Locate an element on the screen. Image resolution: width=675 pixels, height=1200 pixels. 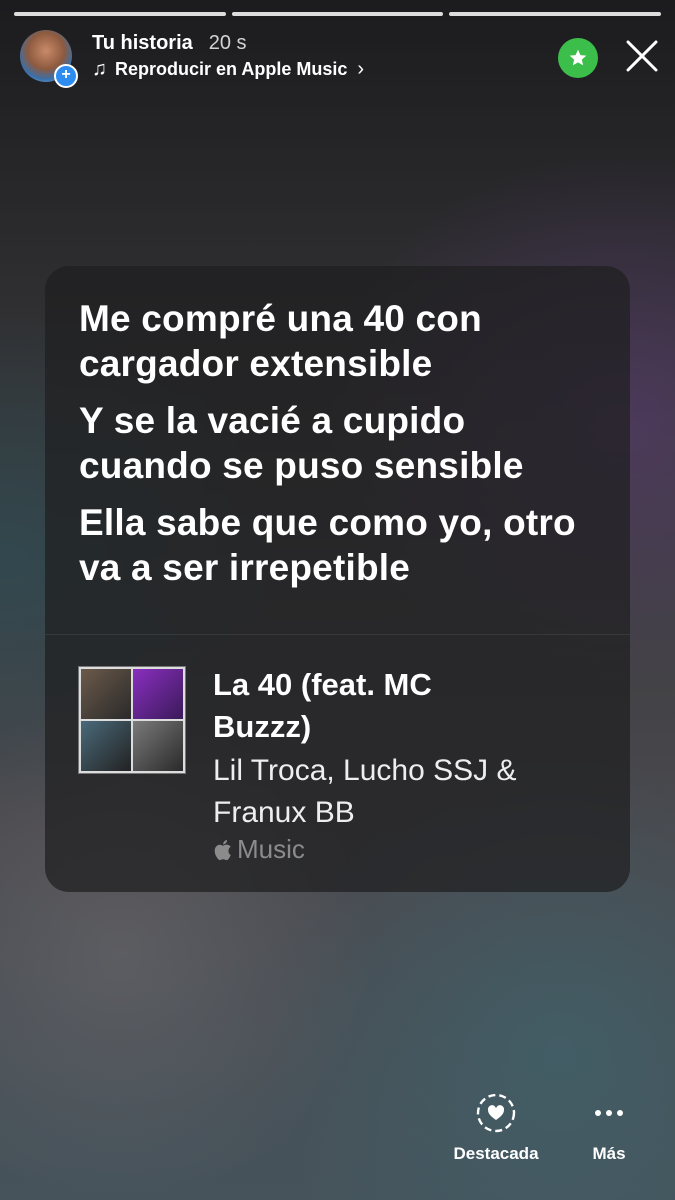
story-progress is located at coordinates (338, 14).